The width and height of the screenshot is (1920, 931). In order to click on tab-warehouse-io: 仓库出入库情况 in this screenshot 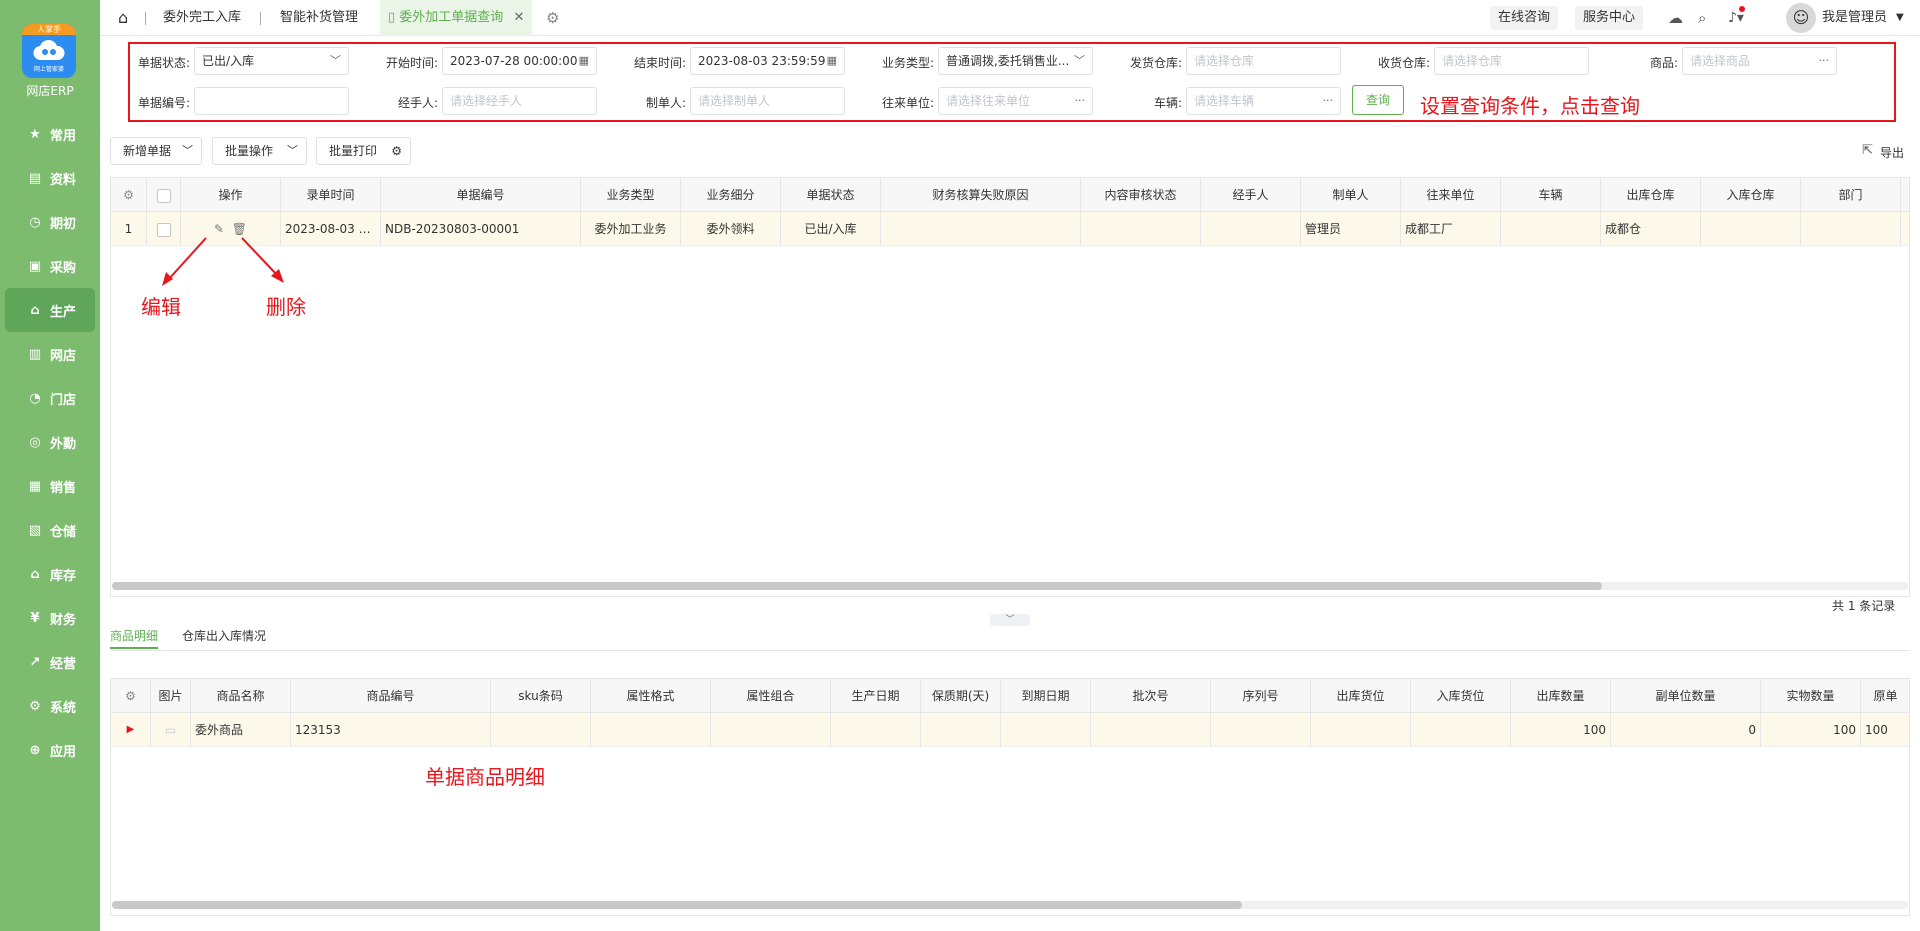, I will do `click(224, 638)`.